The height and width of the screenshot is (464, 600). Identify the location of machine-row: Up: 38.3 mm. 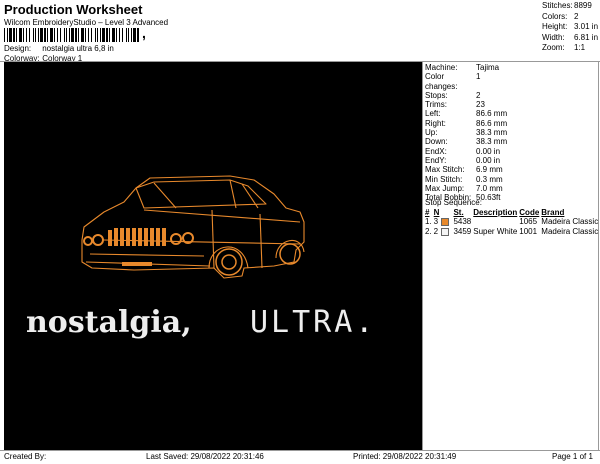
(466, 132).